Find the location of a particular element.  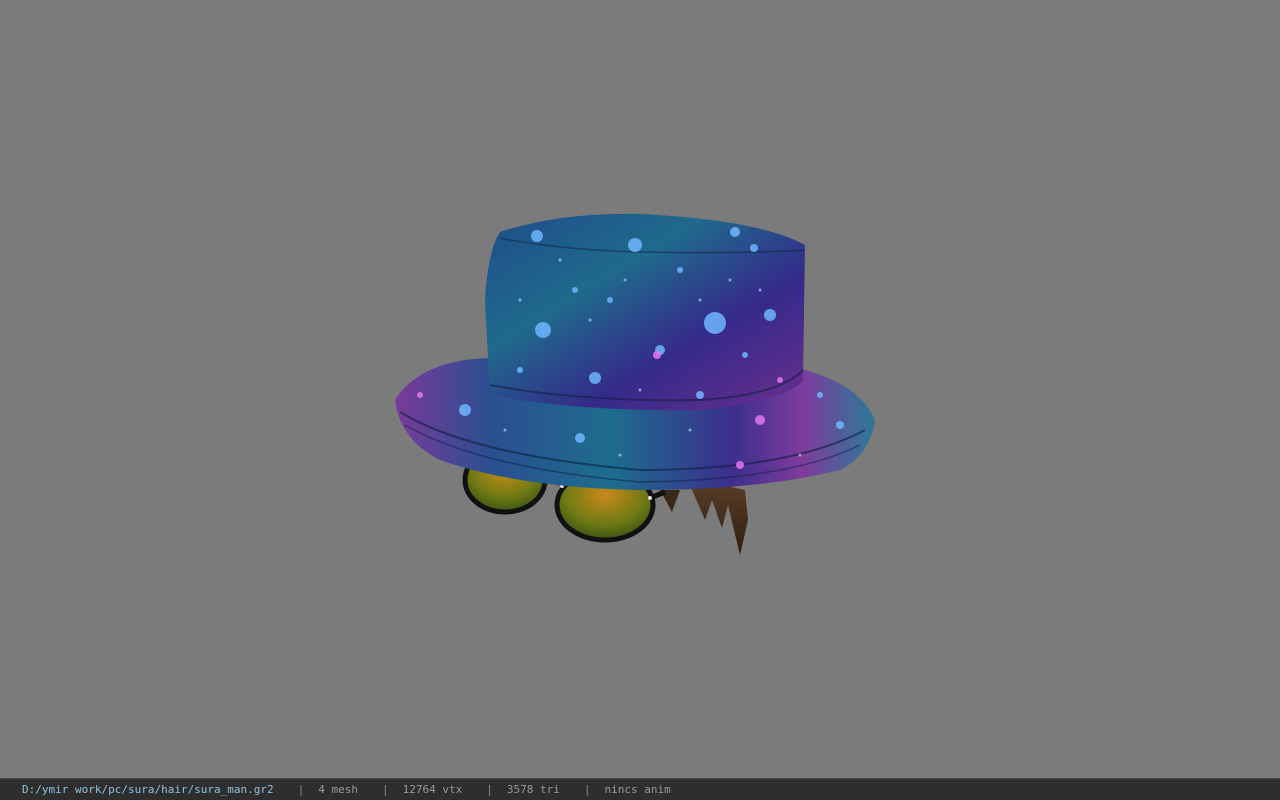

file-path-text: D:/ymir work/pc/sura/hair/sura_man.gr2 is located at coordinates (148, 789).